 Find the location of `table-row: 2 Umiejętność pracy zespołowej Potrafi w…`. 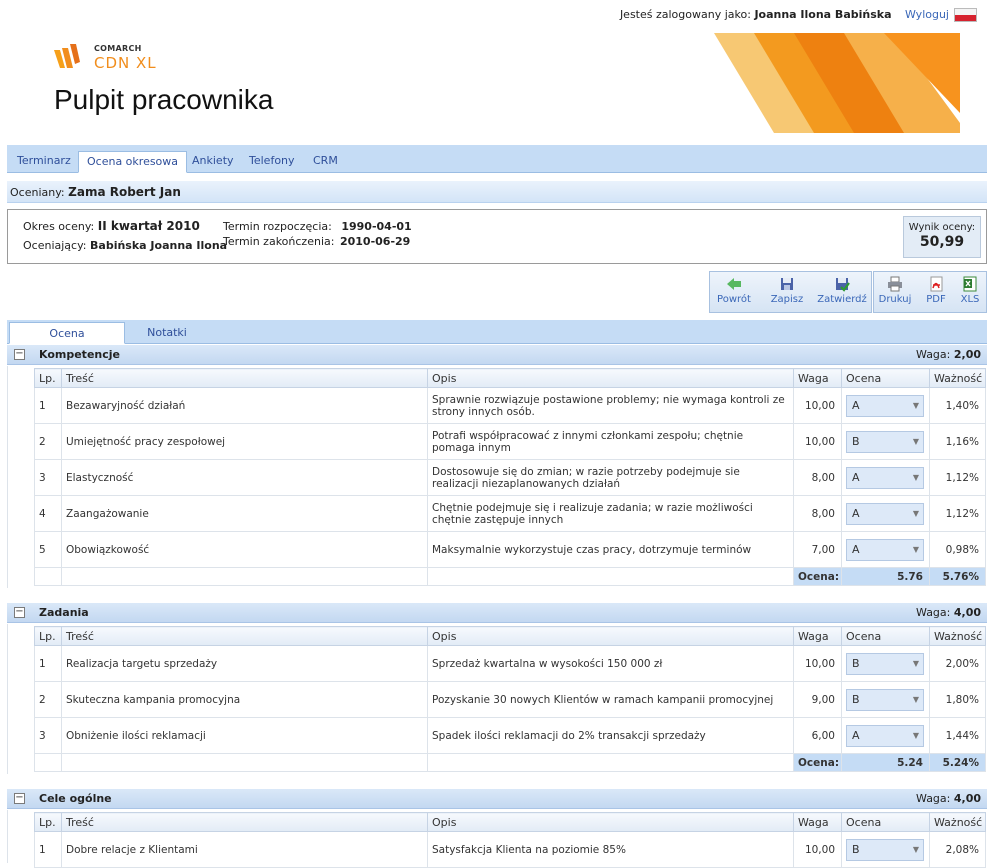

table-row: 2 Umiejętność pracy zespołowej Potrafi w… is located at coordinates (510, 441).